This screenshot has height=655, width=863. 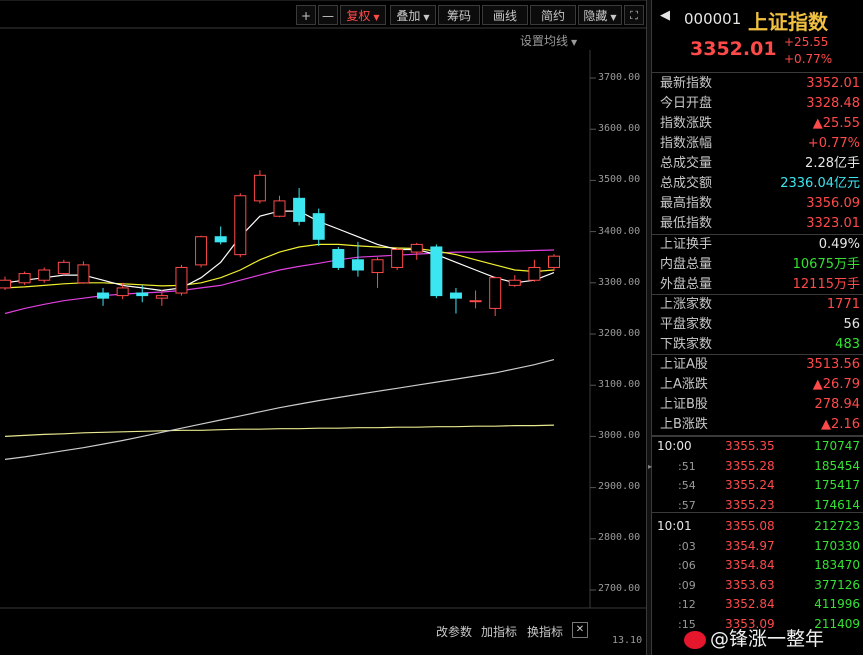 I want to click on stat-row: 最高指数 3356.09, so click(x=757, y=204).